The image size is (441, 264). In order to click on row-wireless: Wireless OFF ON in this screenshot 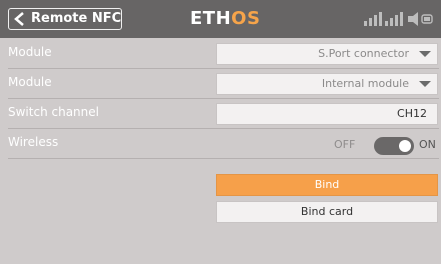, I will do `click(223, 144)`.